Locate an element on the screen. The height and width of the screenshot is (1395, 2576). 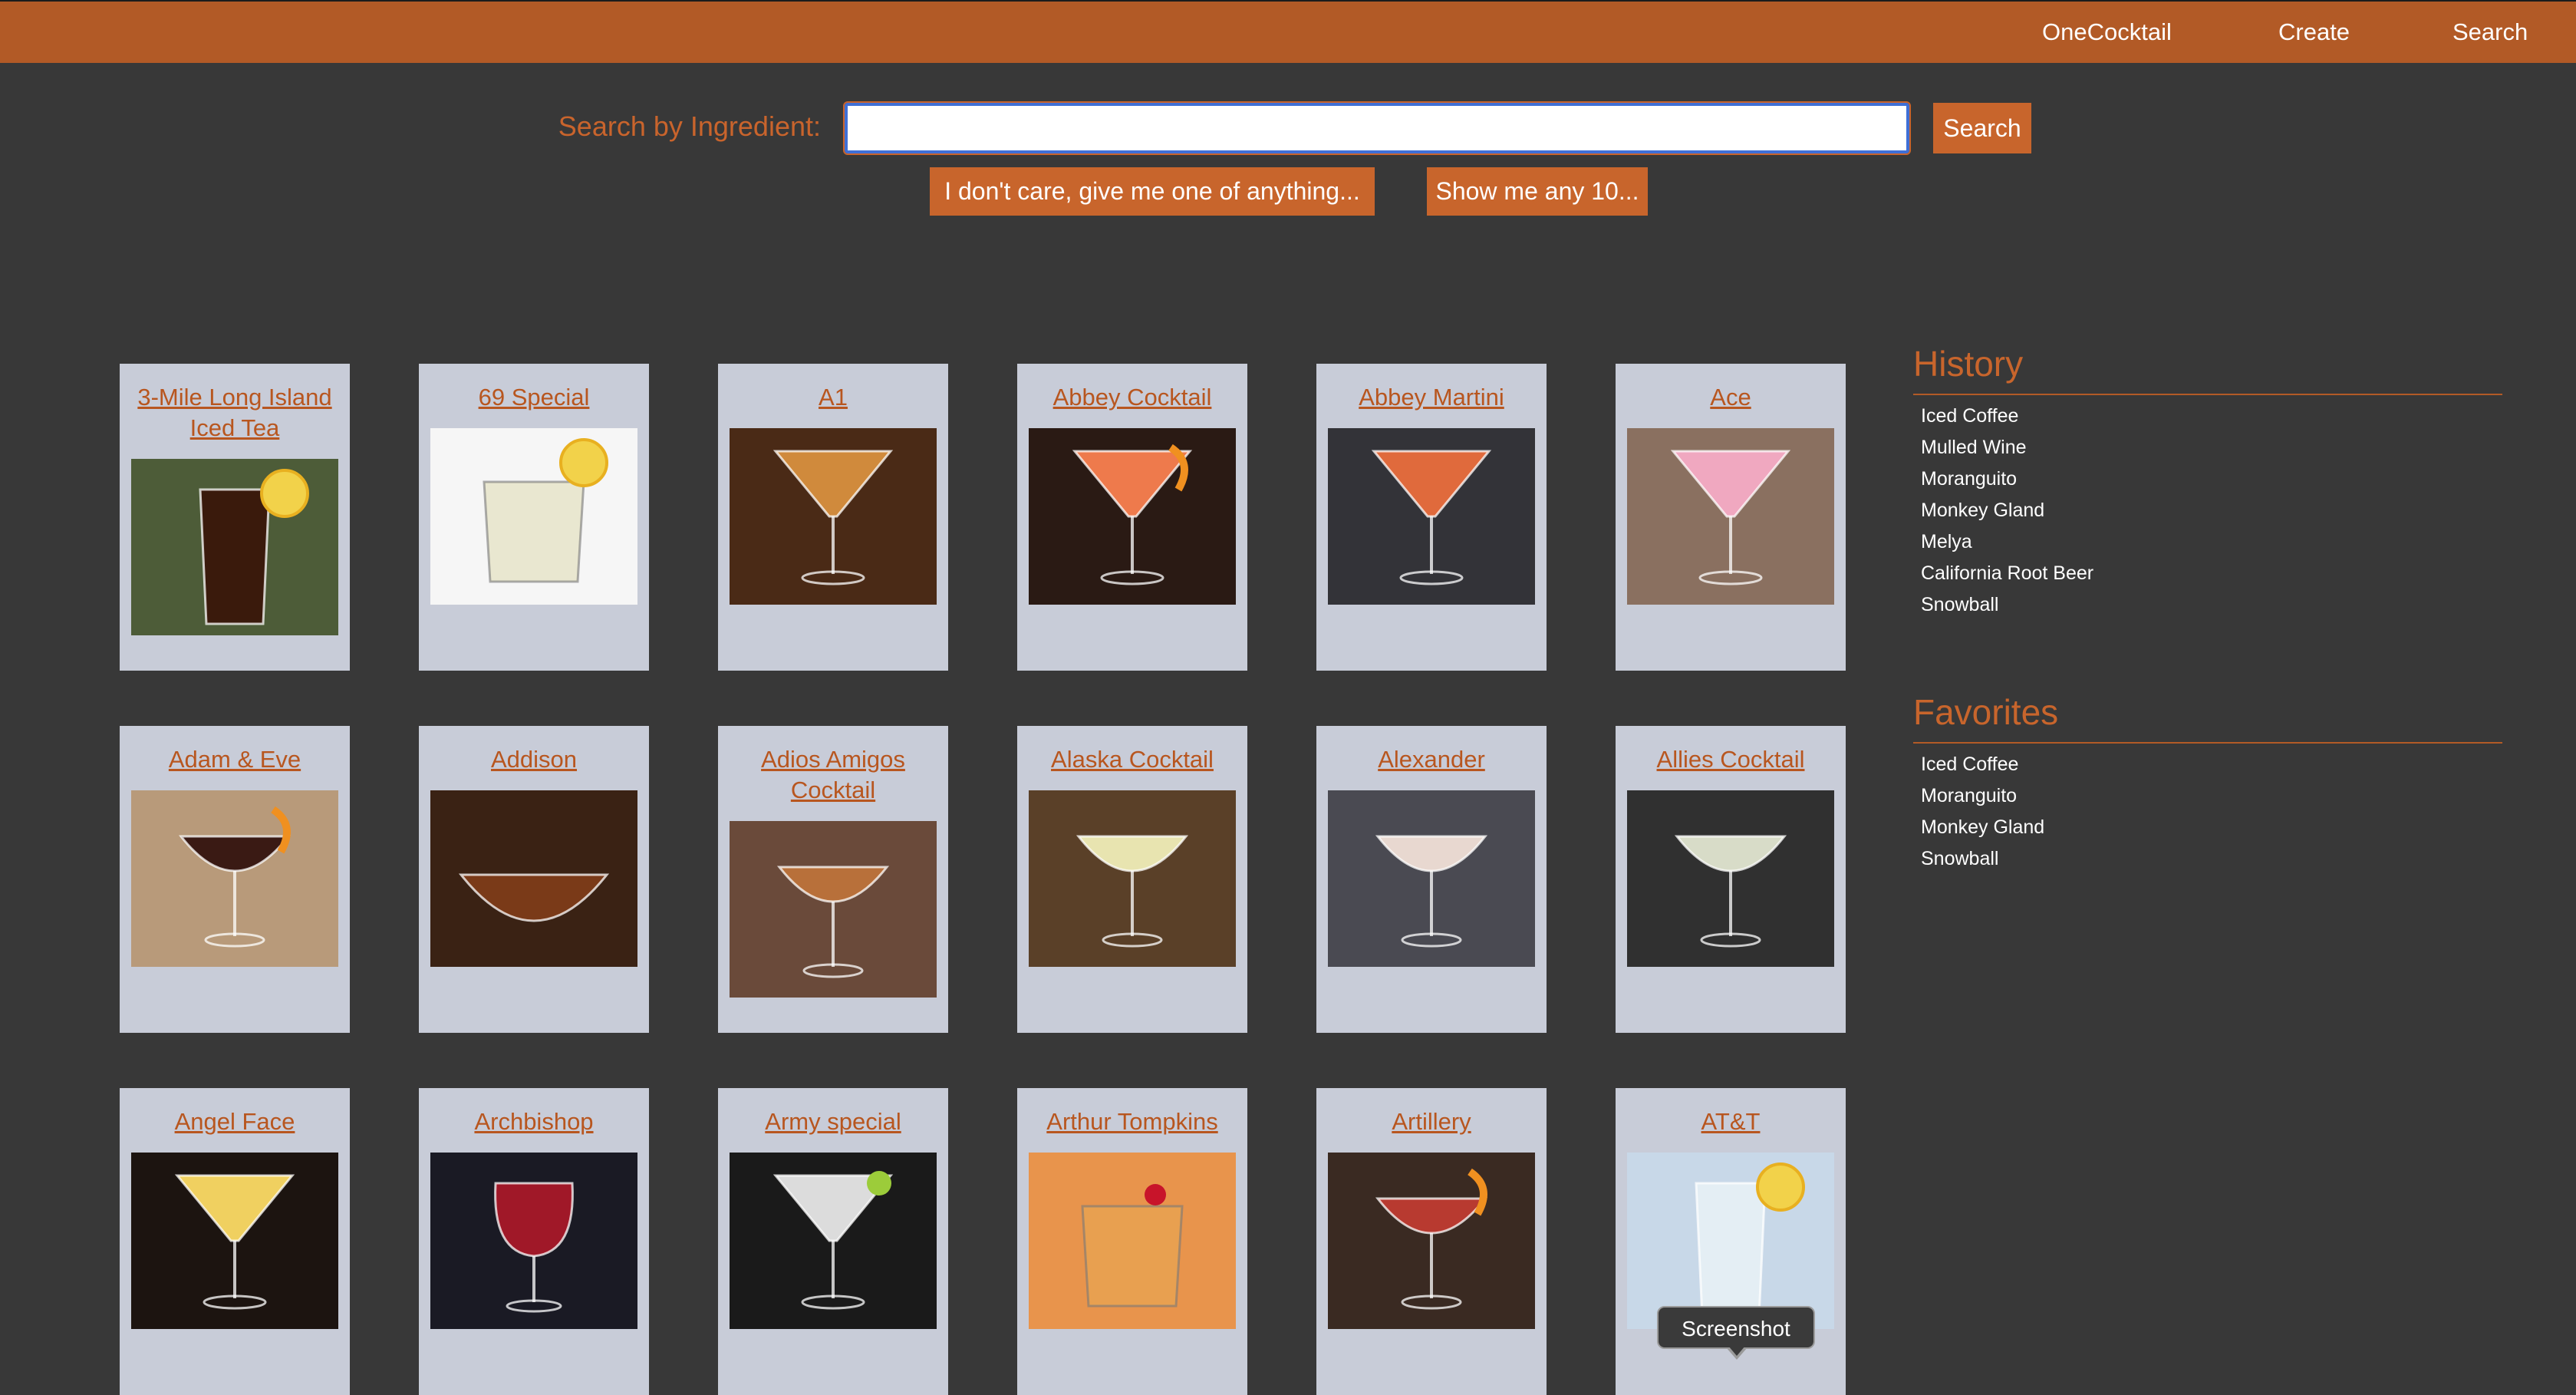
cocktail-card: Addison is located at coordinates (534, 880).